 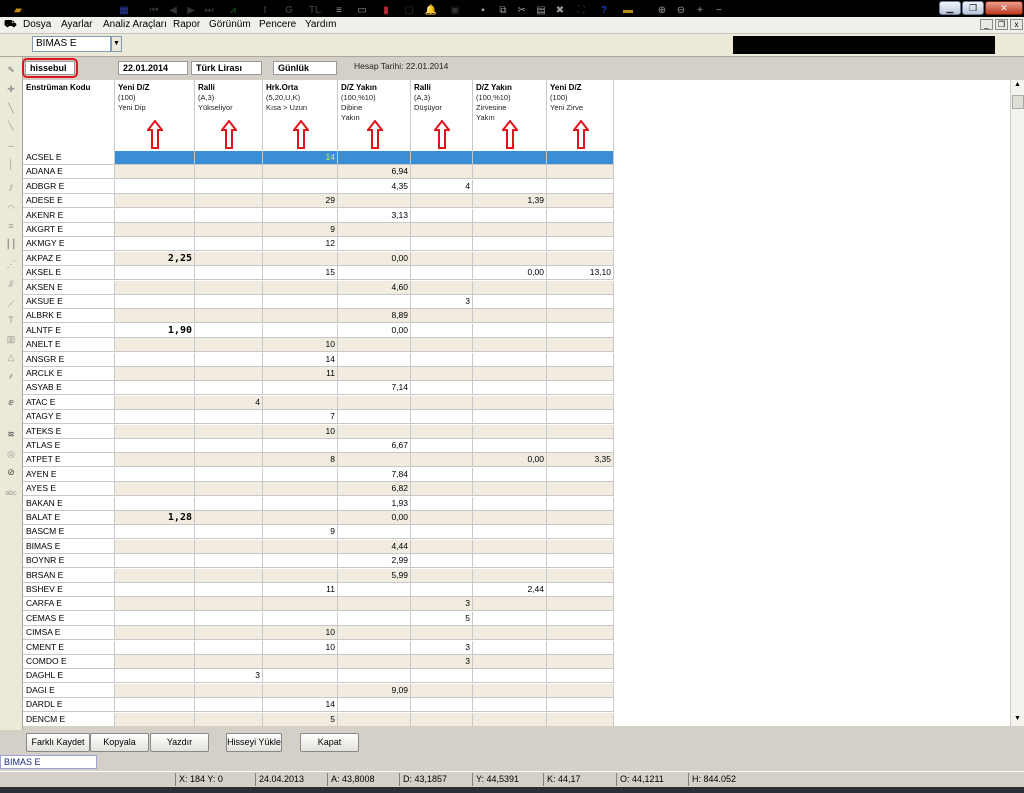 What do you see at coordinates (318, 719) in the screenshot?
I see `table-row: DENCM E 5` at bounding box center [318, 719].